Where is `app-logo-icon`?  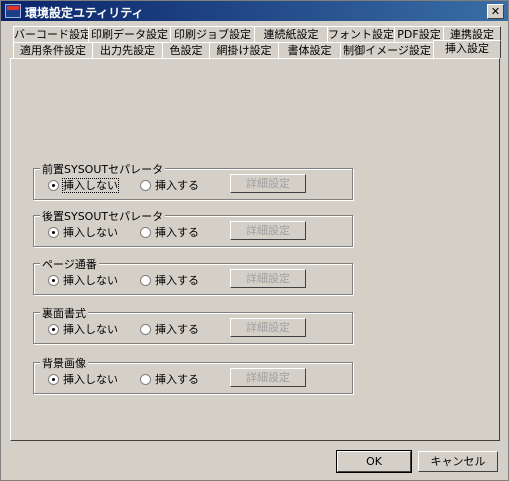 app-logo-icon is located at coordinates (13, 11).